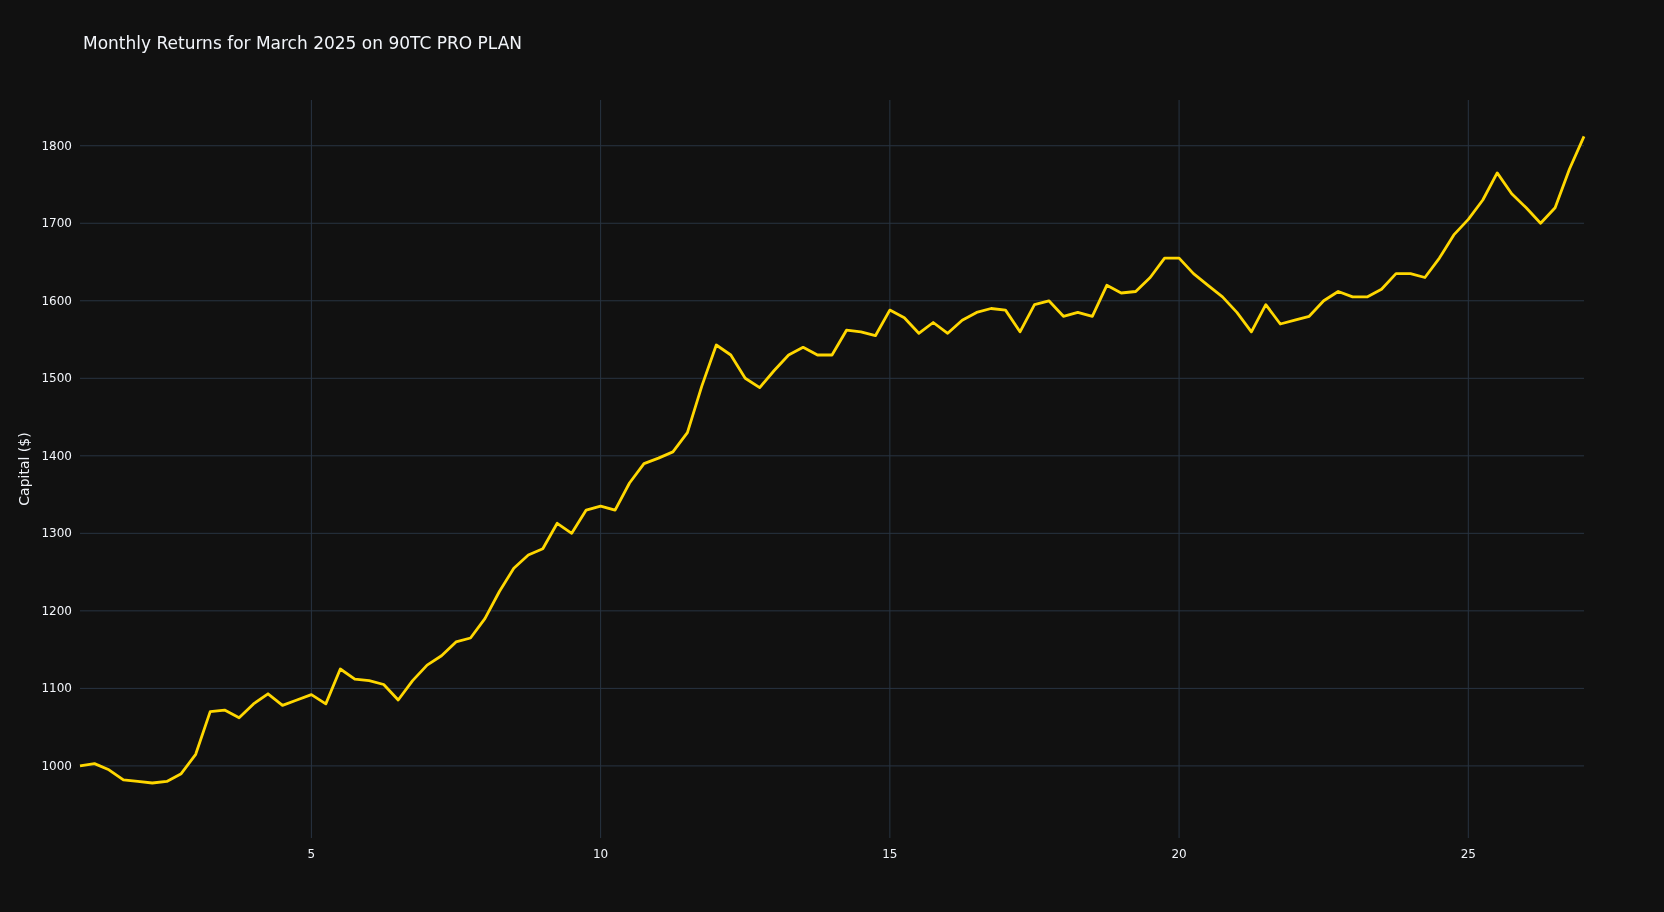 This screenshot has height=912, width=1664. Describe the element at coordinates (56, 765) in the screenshot. I see `tick-label: 1000` at that location.